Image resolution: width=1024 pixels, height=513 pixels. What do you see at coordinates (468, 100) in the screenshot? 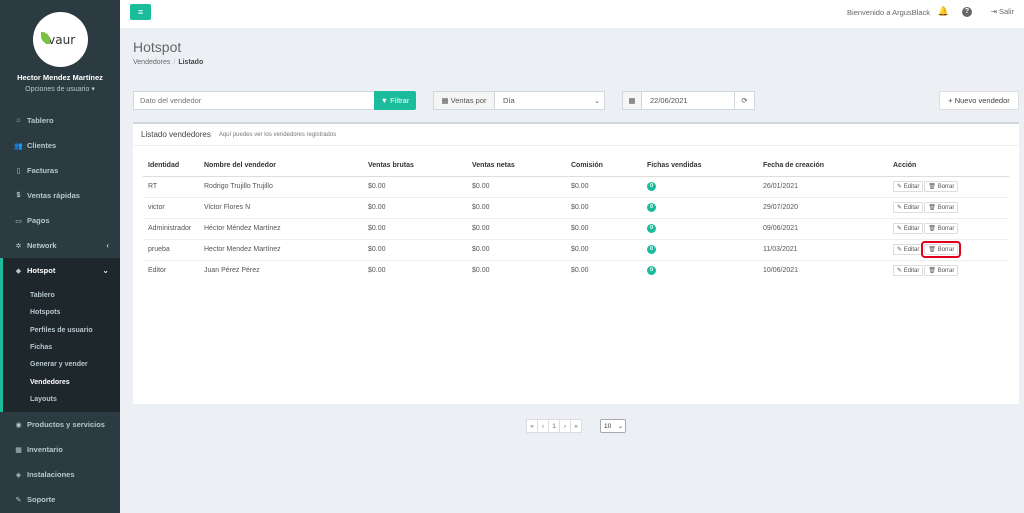
I see `ventas-por-label: Ventas por` at bounding box center [468, 100].